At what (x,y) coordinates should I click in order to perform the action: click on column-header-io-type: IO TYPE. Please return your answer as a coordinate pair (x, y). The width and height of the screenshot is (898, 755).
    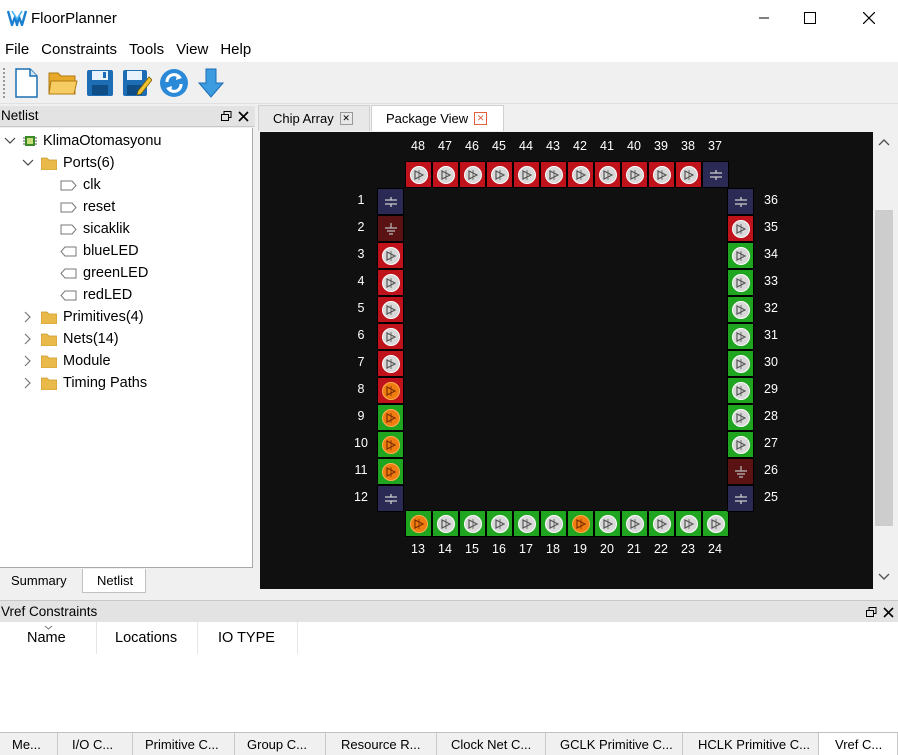
    Looking at the image, I should click on (248, 638).